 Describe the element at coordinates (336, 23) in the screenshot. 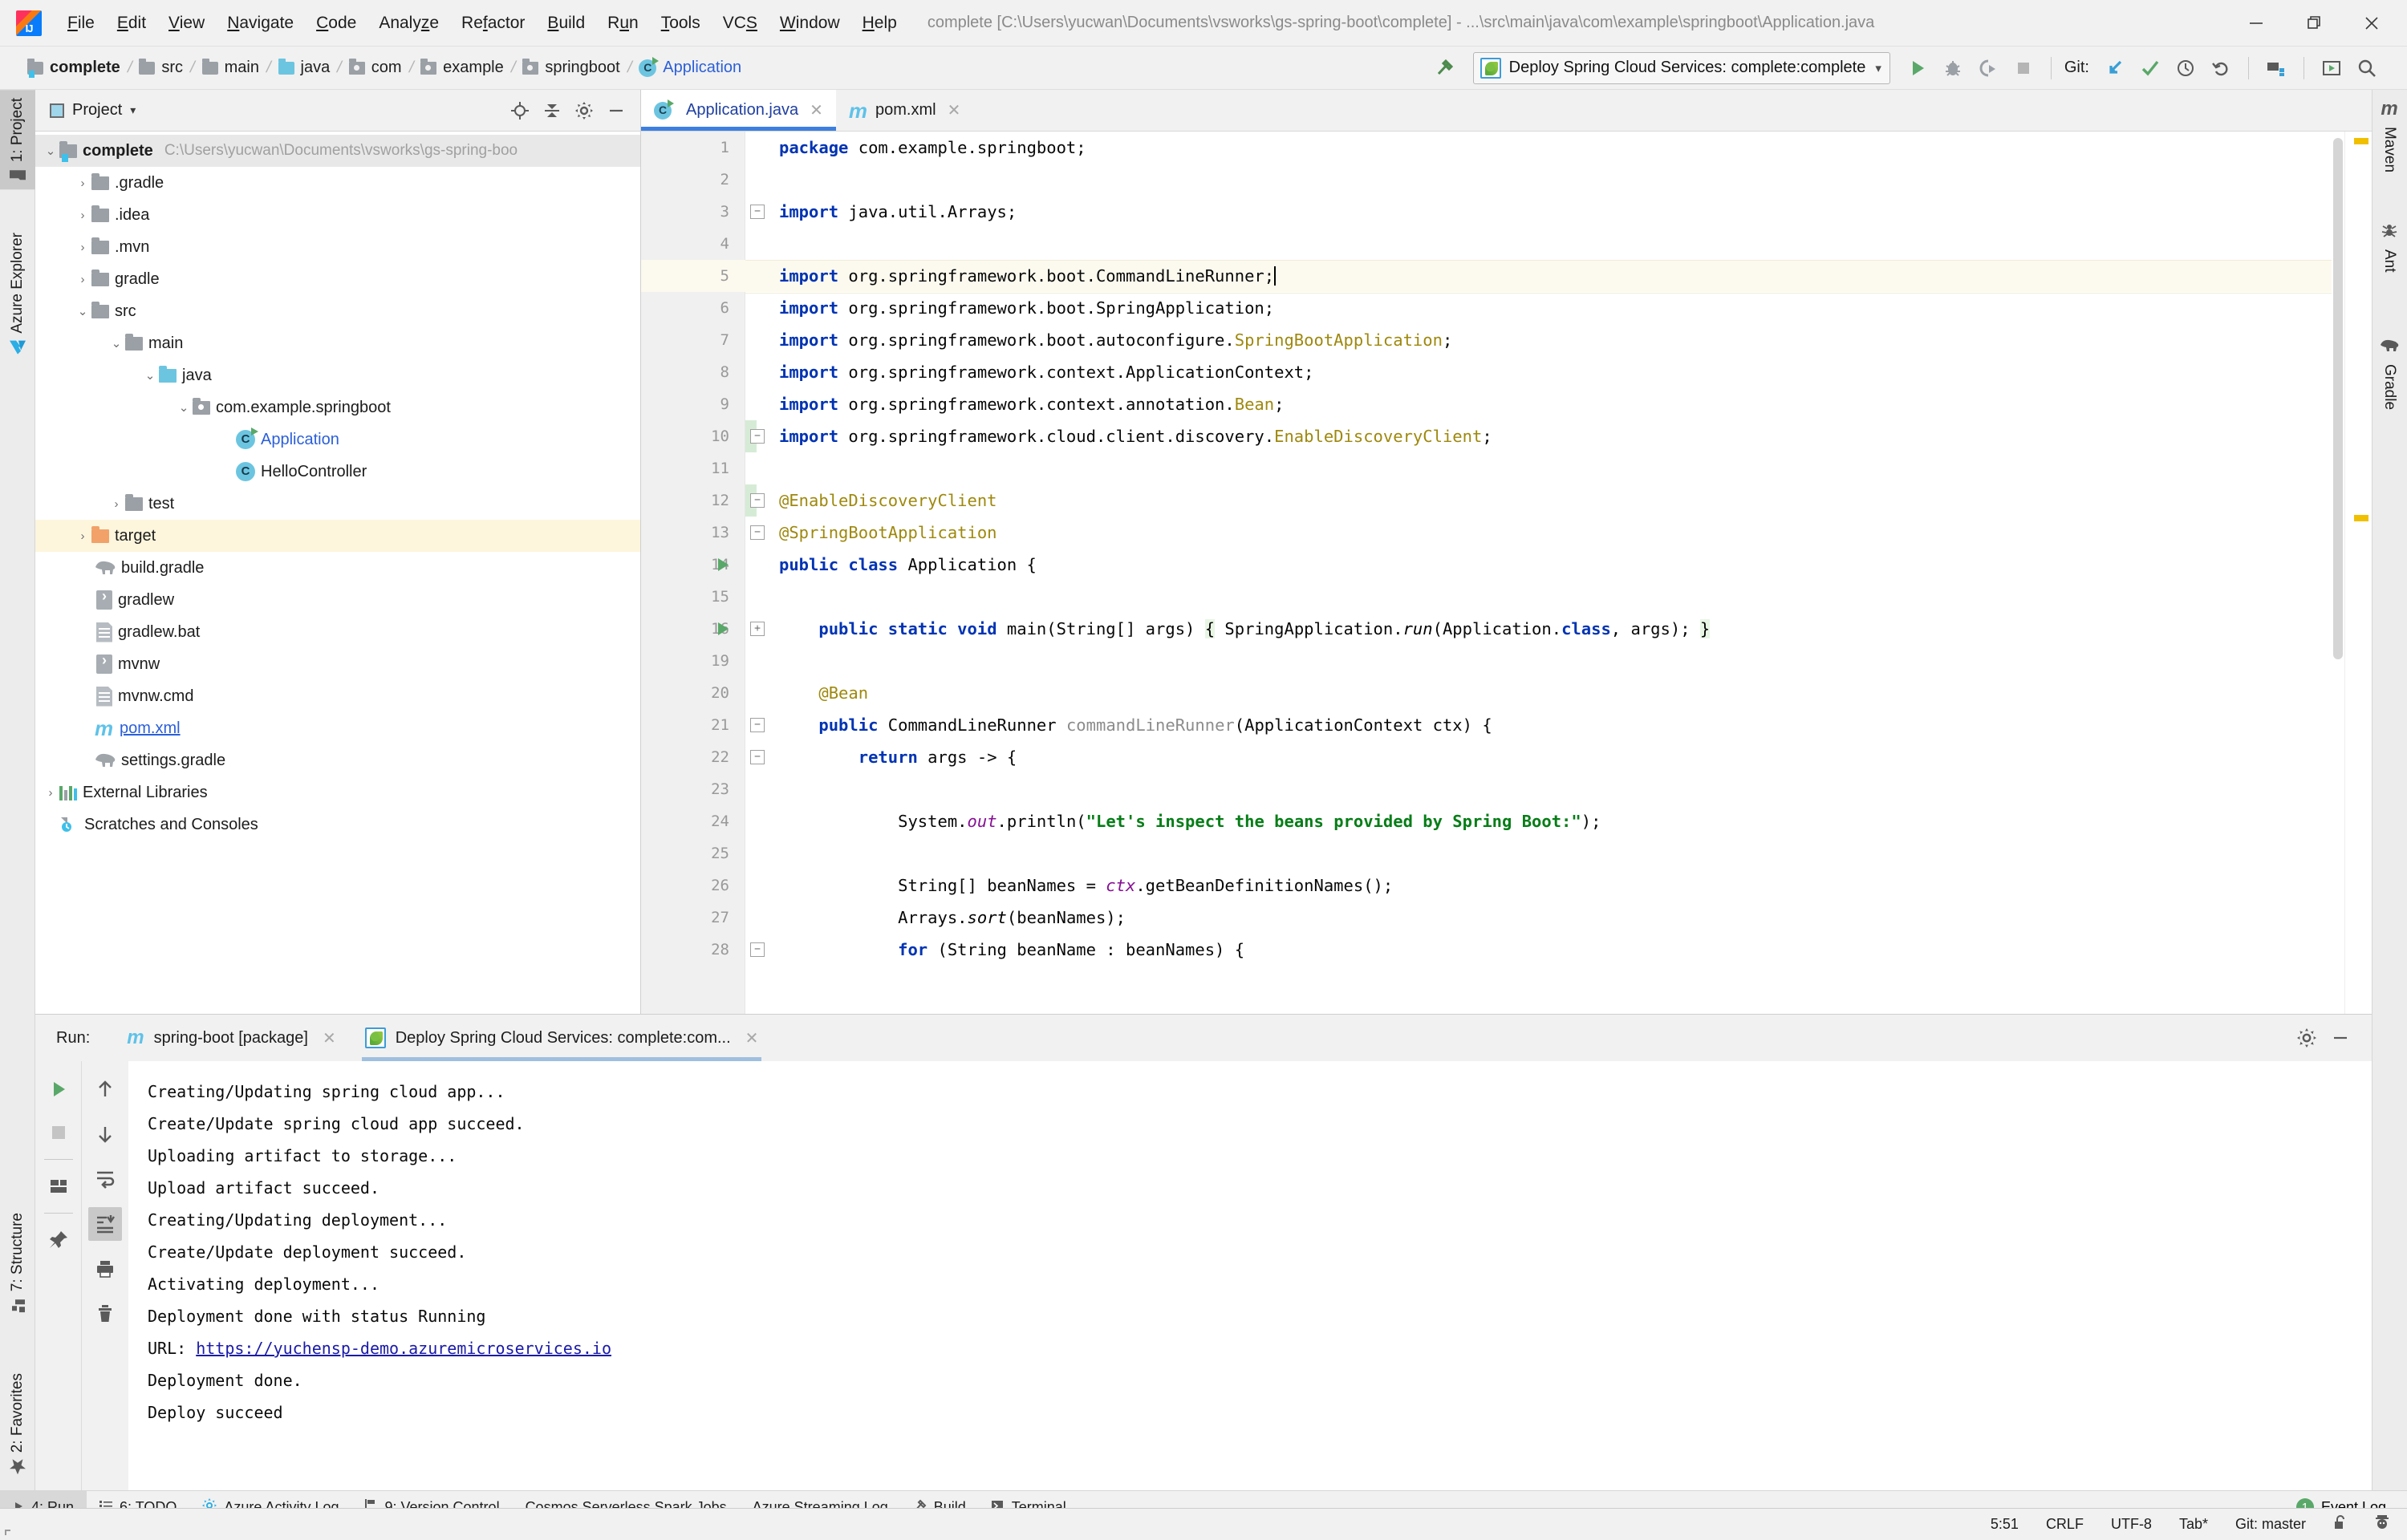

I see `menu-code: Code` at that location.